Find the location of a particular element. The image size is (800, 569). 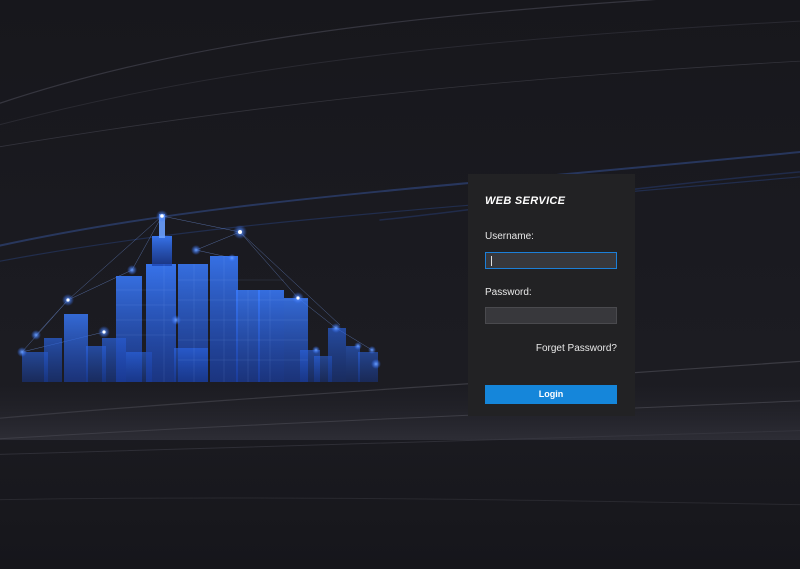

username-input is located at coordinates (551, 260).